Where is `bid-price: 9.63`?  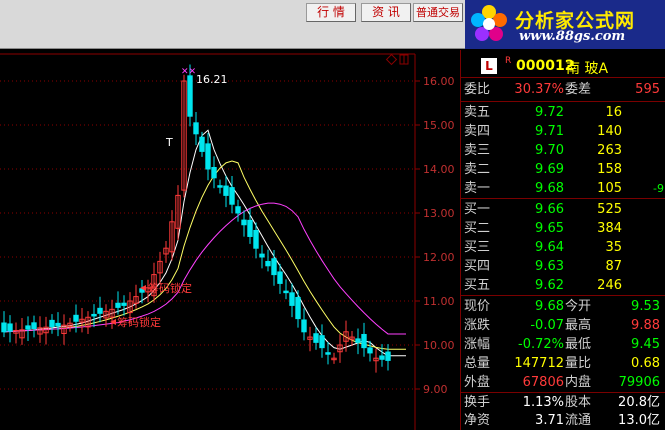 bid-price: 9.63 is located at coordinates (549, 266).